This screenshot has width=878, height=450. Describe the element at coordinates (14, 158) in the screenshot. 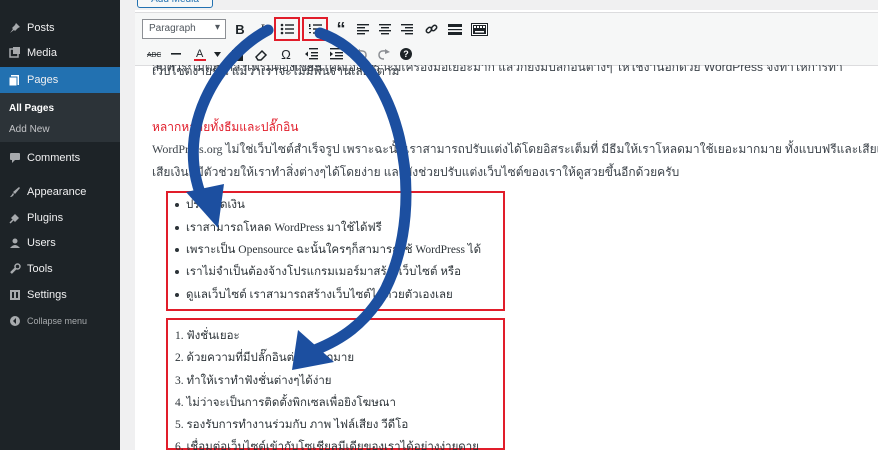

I see `comments-icon` at that location.